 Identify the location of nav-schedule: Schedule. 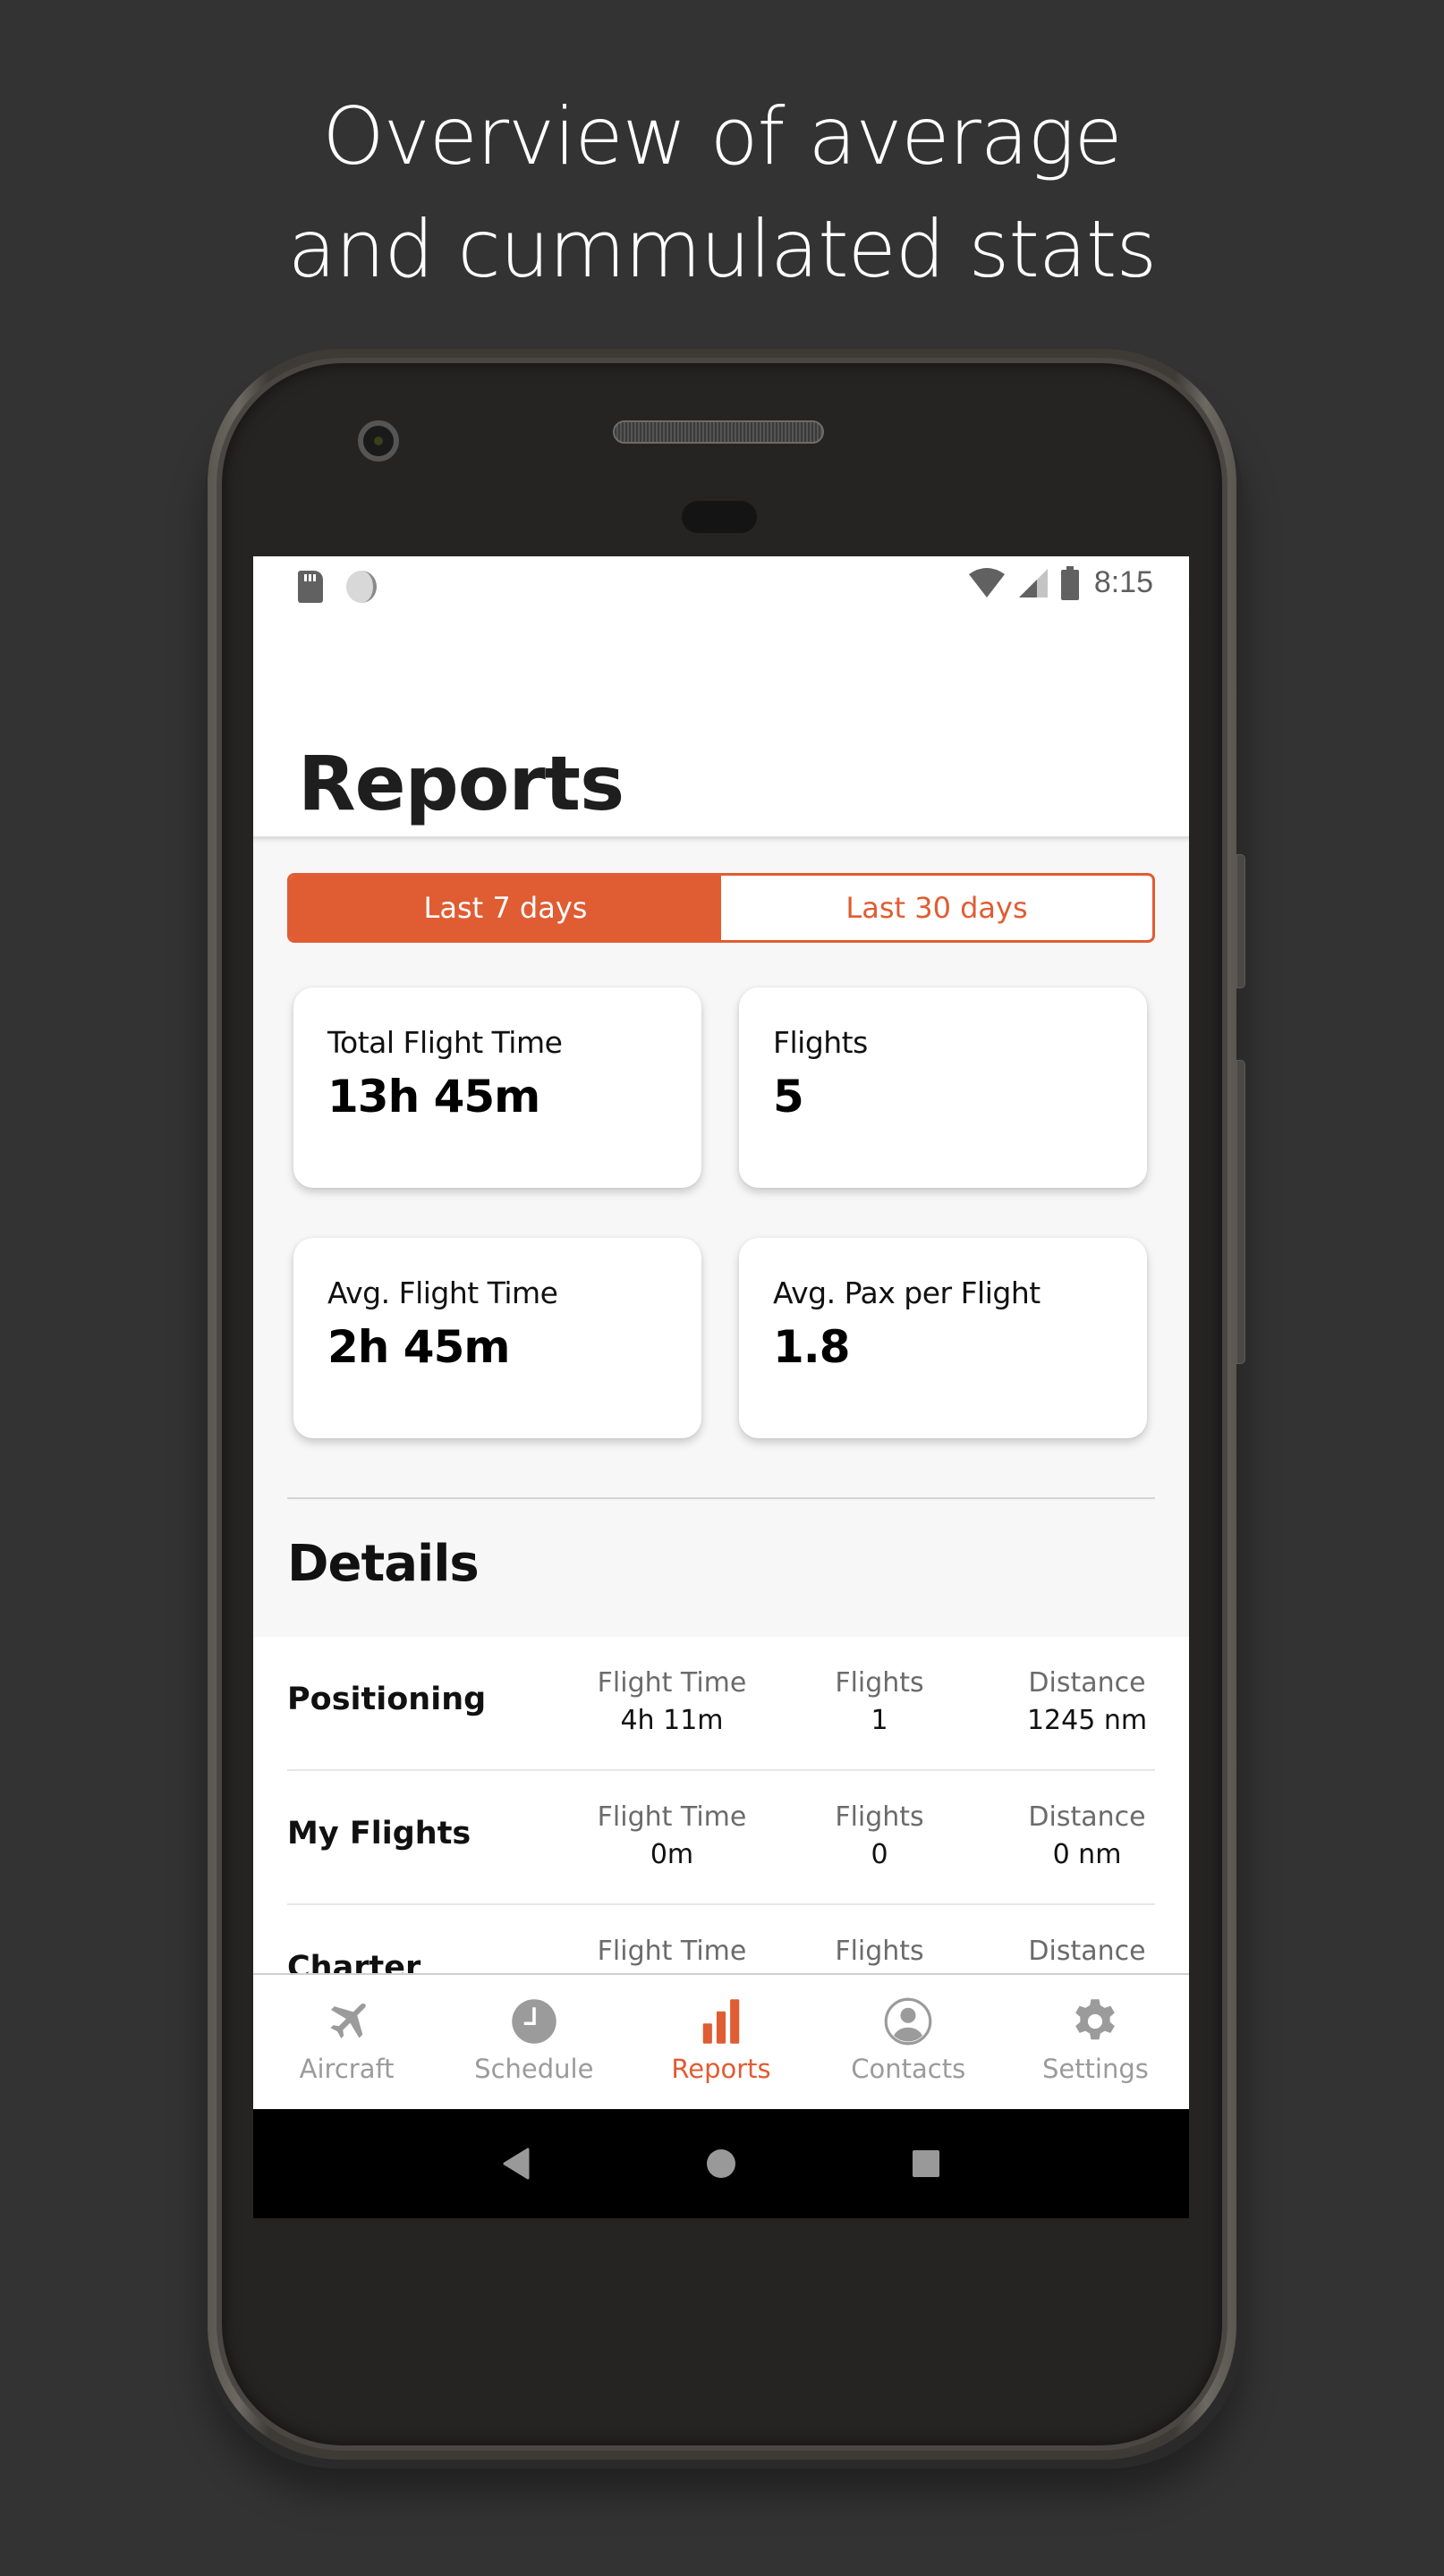
(533, 2042).